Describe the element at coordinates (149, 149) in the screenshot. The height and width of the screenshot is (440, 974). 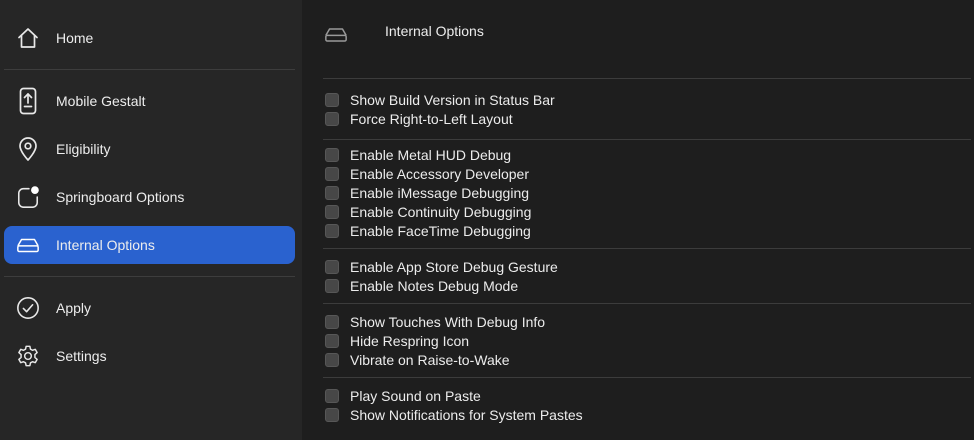
I see `sidebar-item-eligibility: Eligibility` at that location.